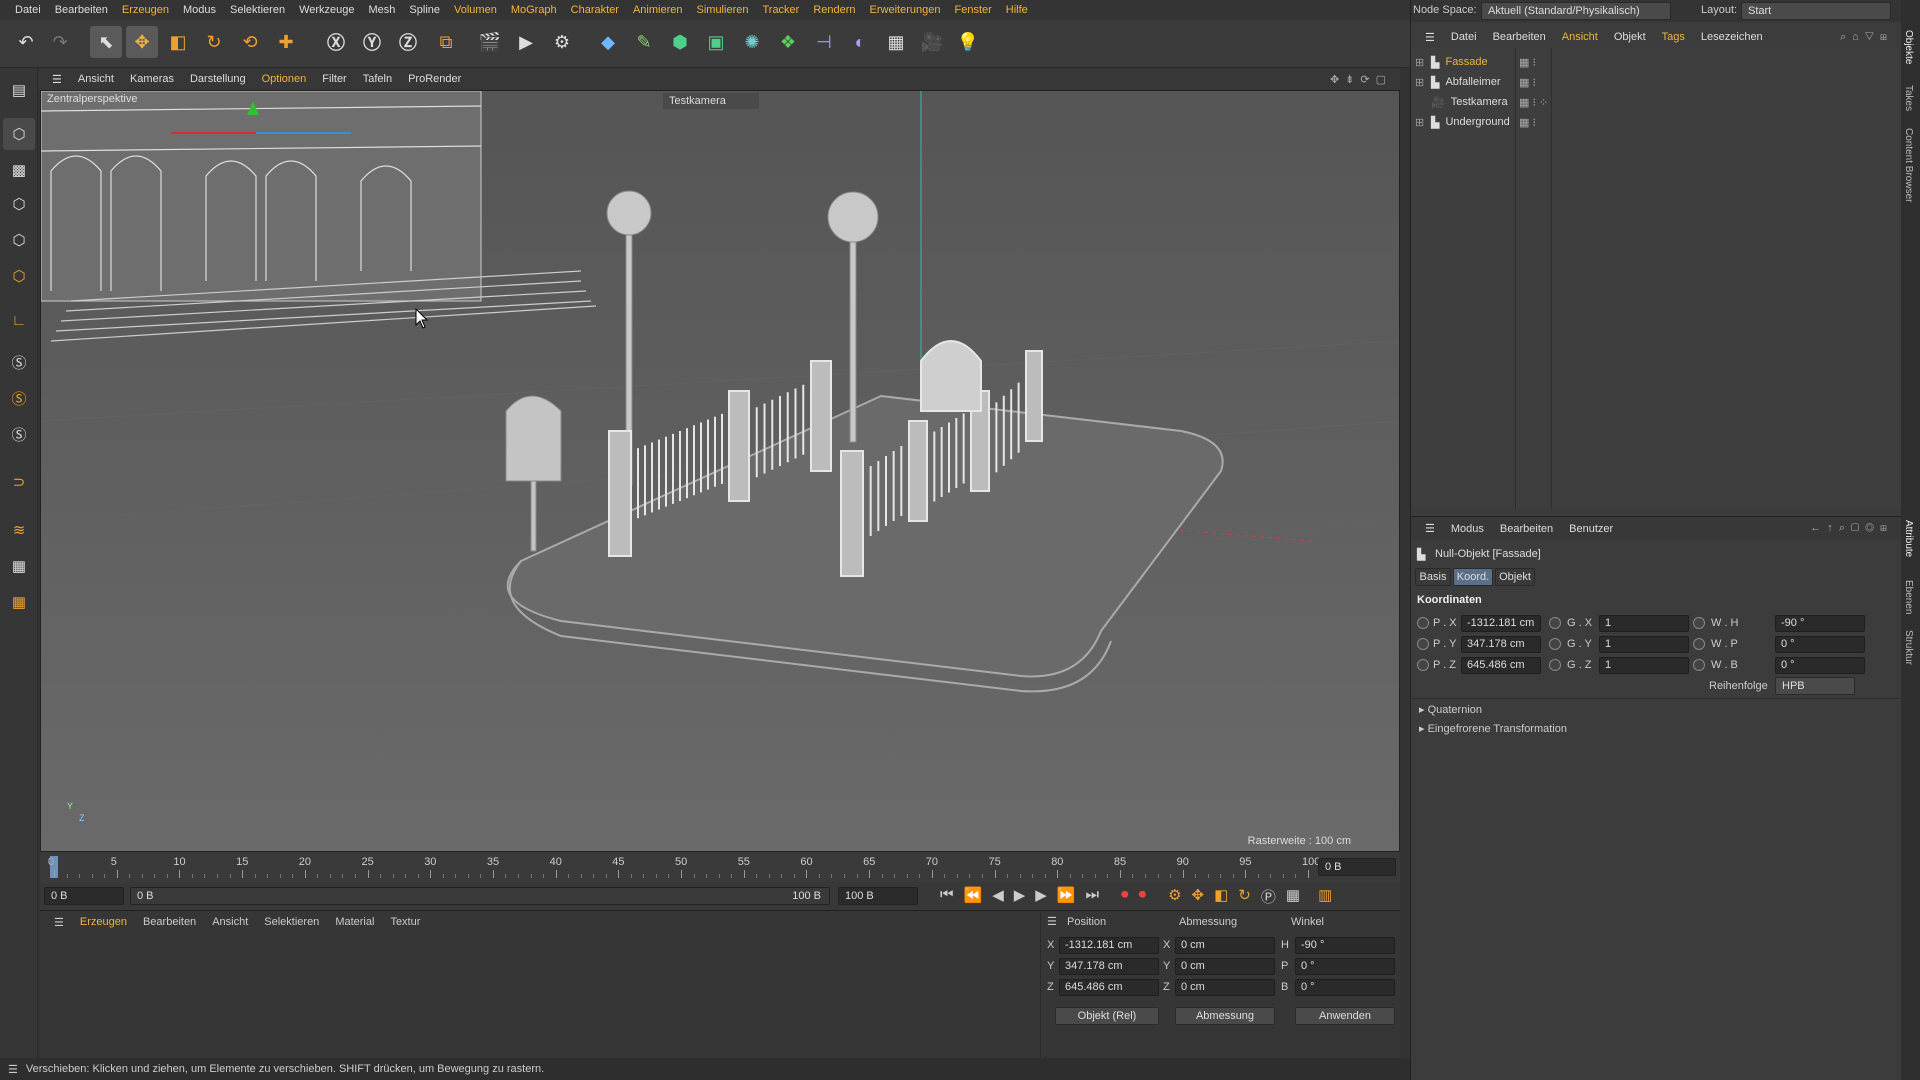  Describe the element at coordinates (19, 320) in the screenshot. I see `axis-mode-icon: ∟` at that location.